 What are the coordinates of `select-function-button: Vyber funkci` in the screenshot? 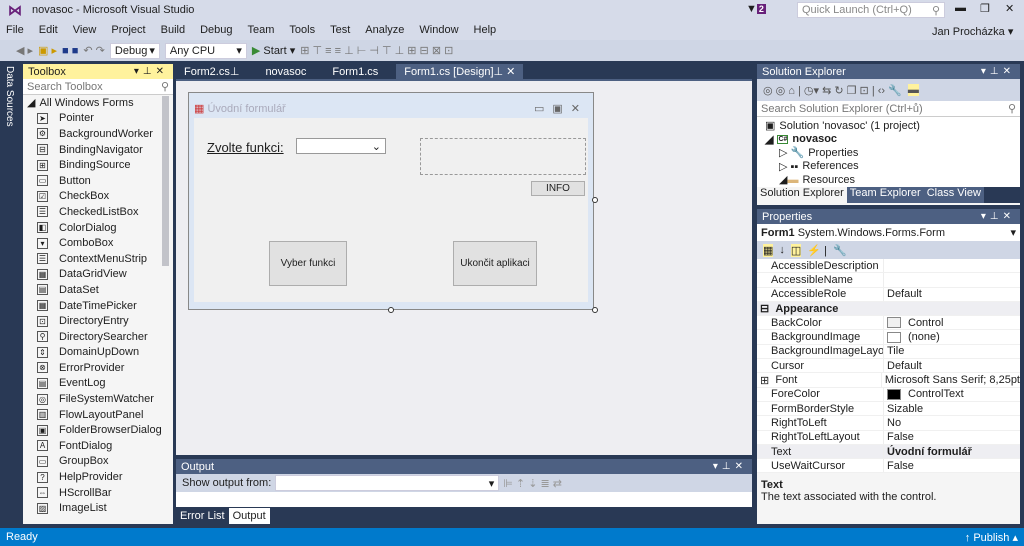 It's located at (308, 263).